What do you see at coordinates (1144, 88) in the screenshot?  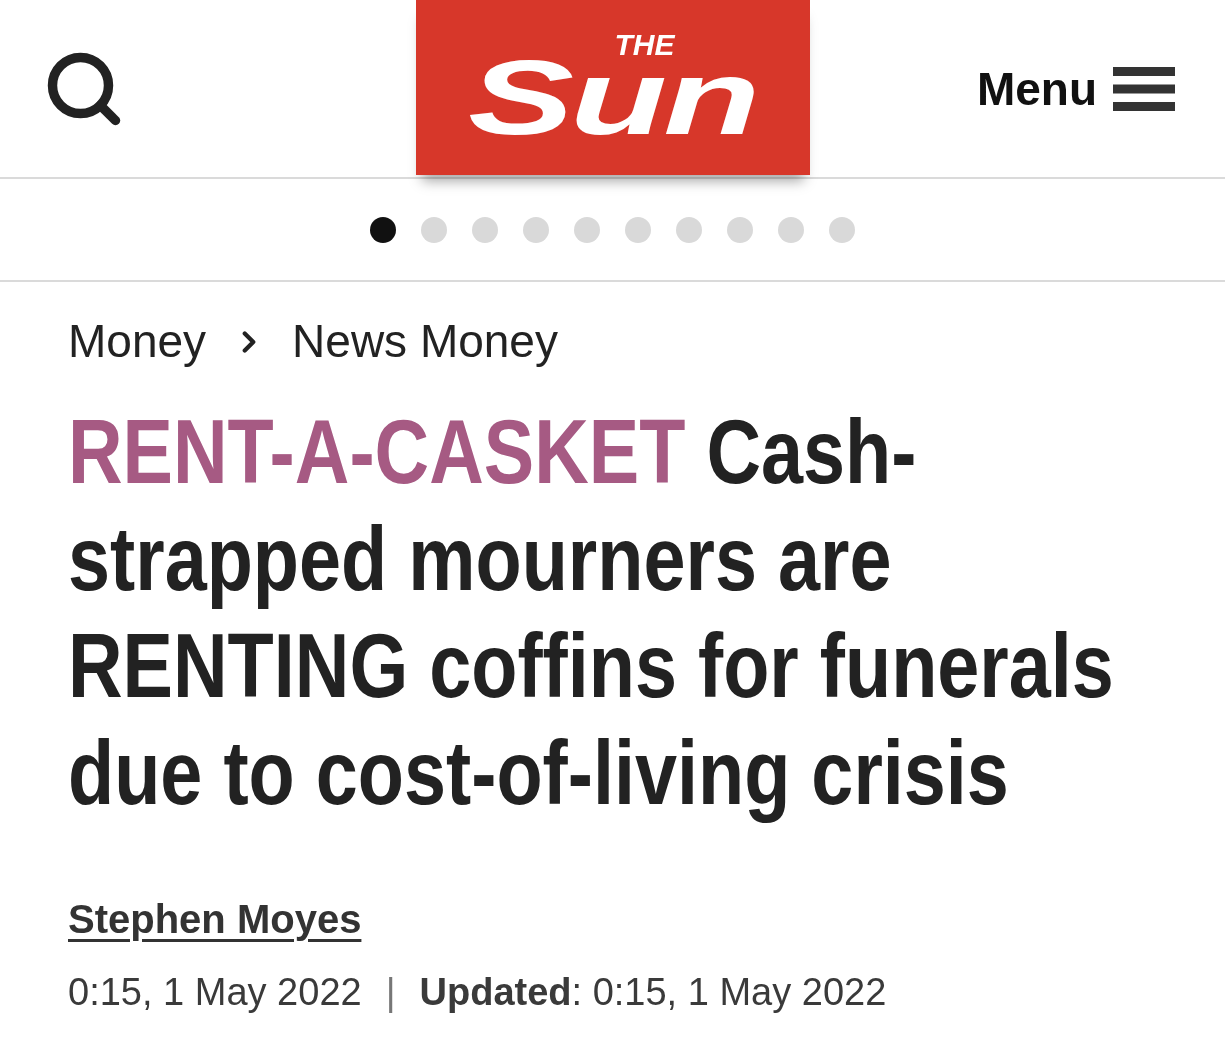 I see `menu-icon` at bounding box center [1144, 88].